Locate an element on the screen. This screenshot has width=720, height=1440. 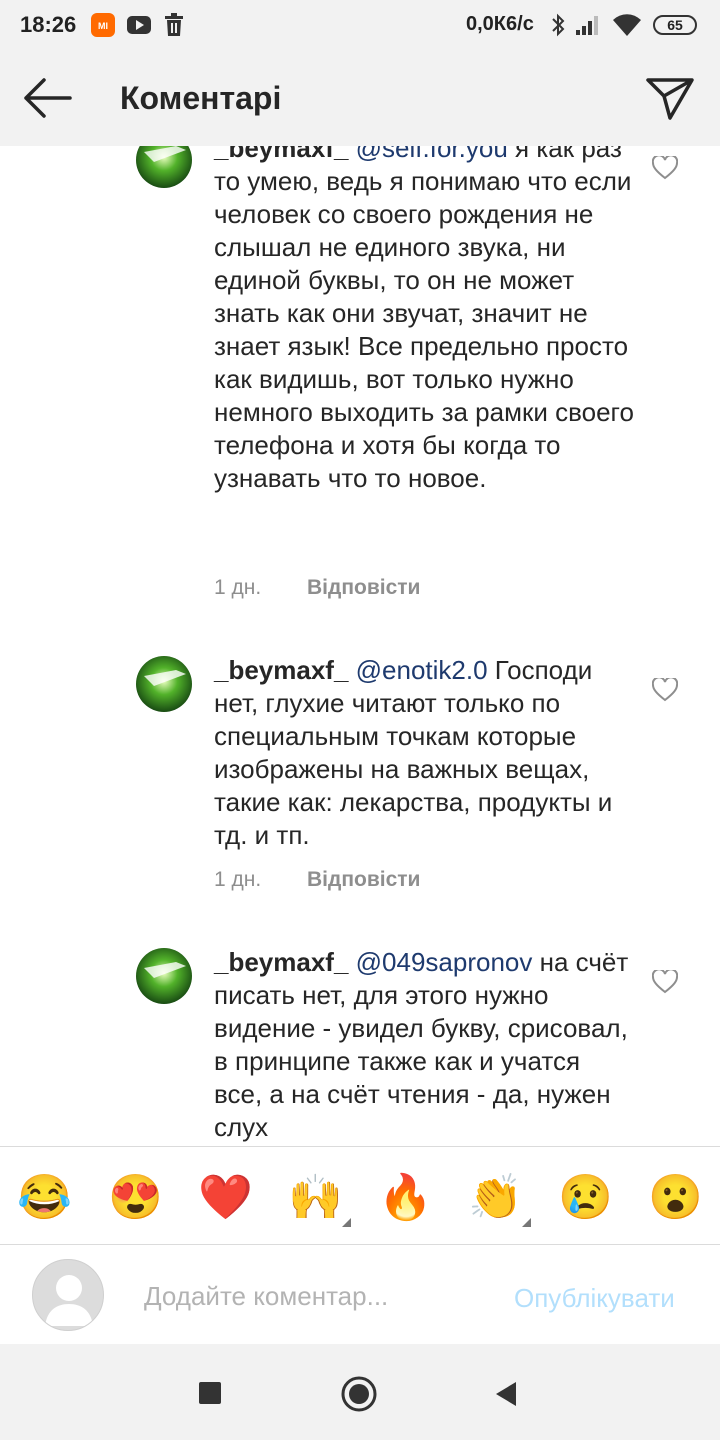
paper-plane-icon is located at coordinates (670, 99).